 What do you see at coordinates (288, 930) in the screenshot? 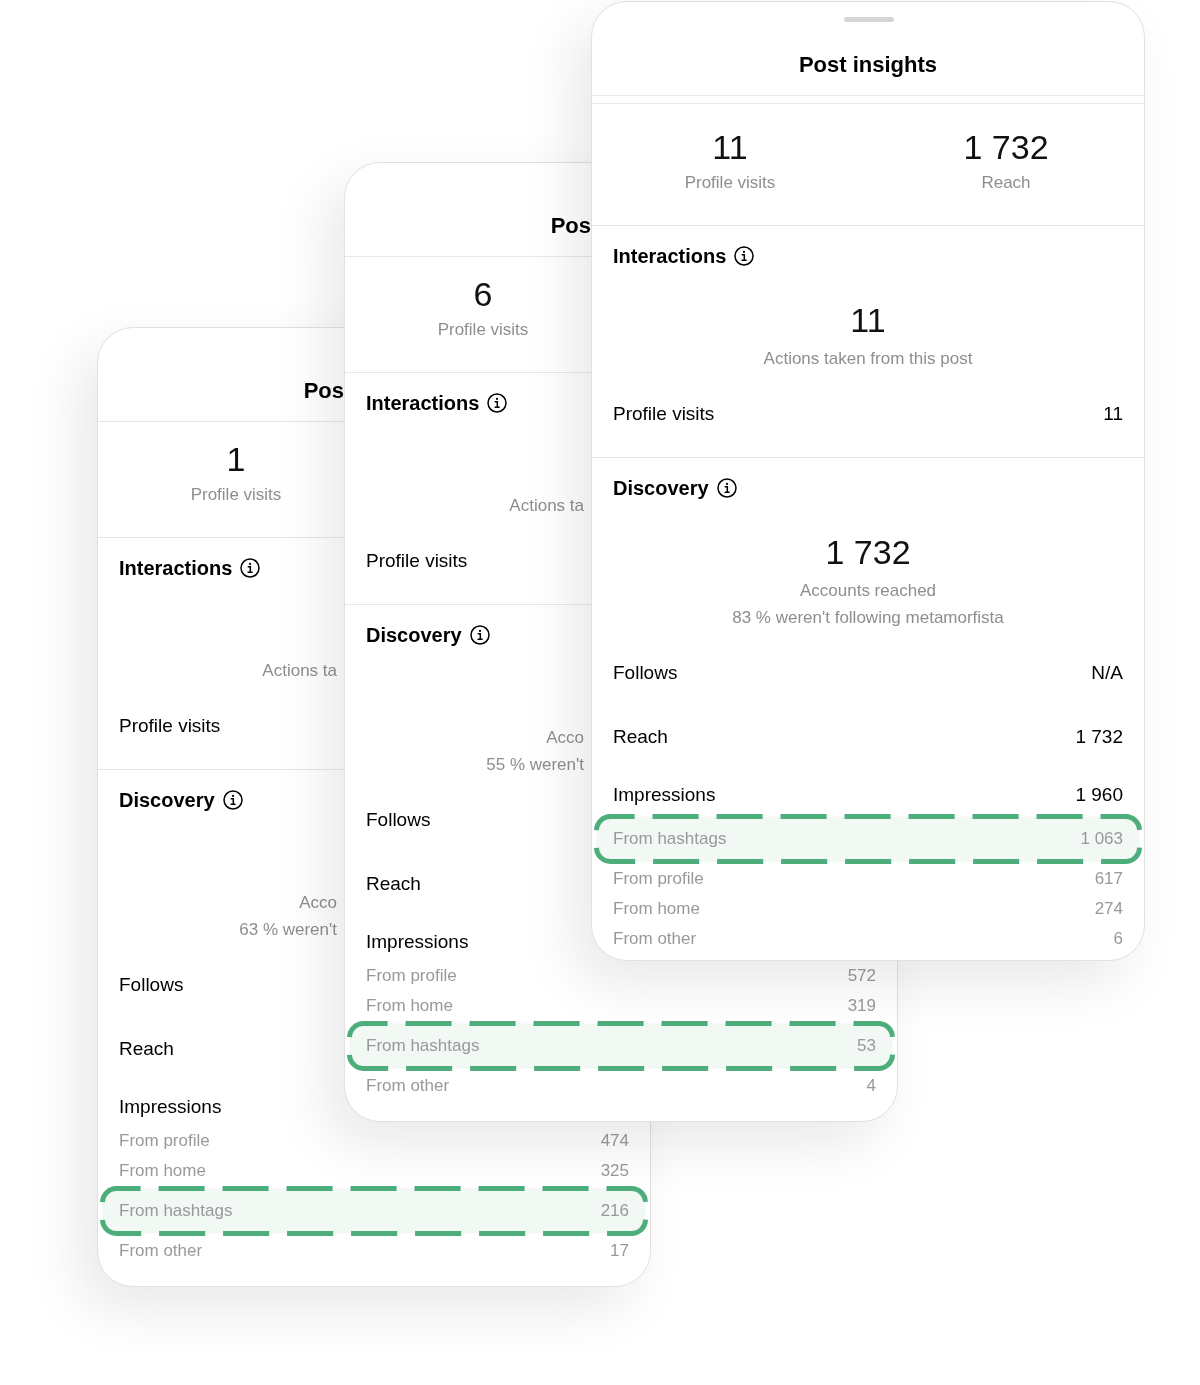
I see `metric-subcaption: 63 % weren't` at bounding box center [288, 930].